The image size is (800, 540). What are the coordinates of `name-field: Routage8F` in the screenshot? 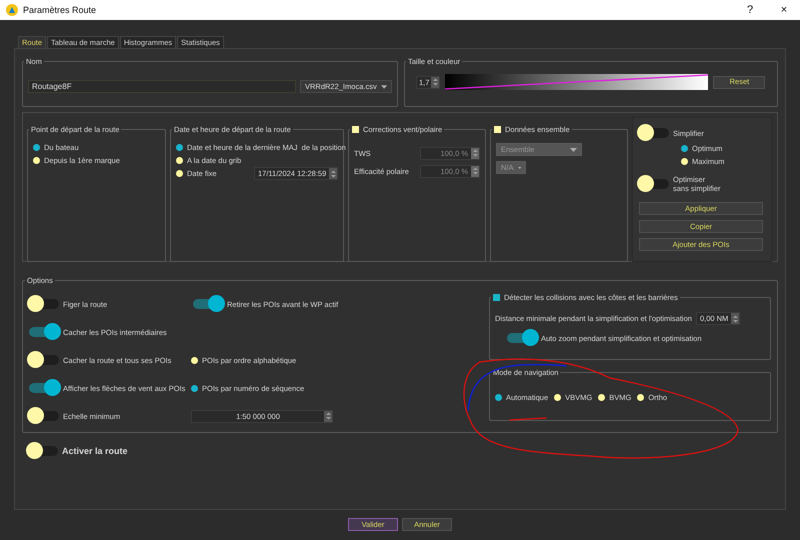 It's located at (162, 86).